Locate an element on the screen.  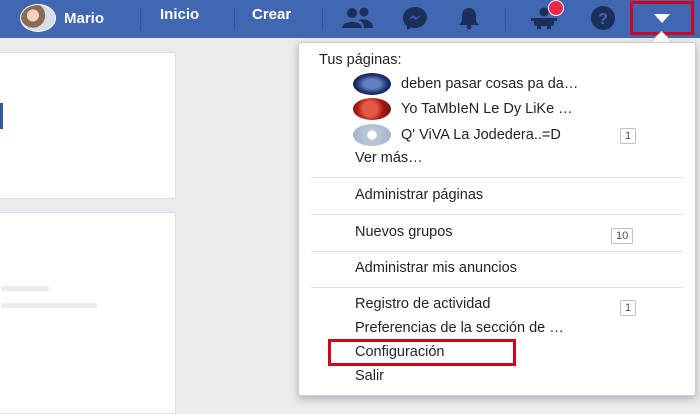
manage-pages-item: Administrar páginas is located at coordinates (419, 195).